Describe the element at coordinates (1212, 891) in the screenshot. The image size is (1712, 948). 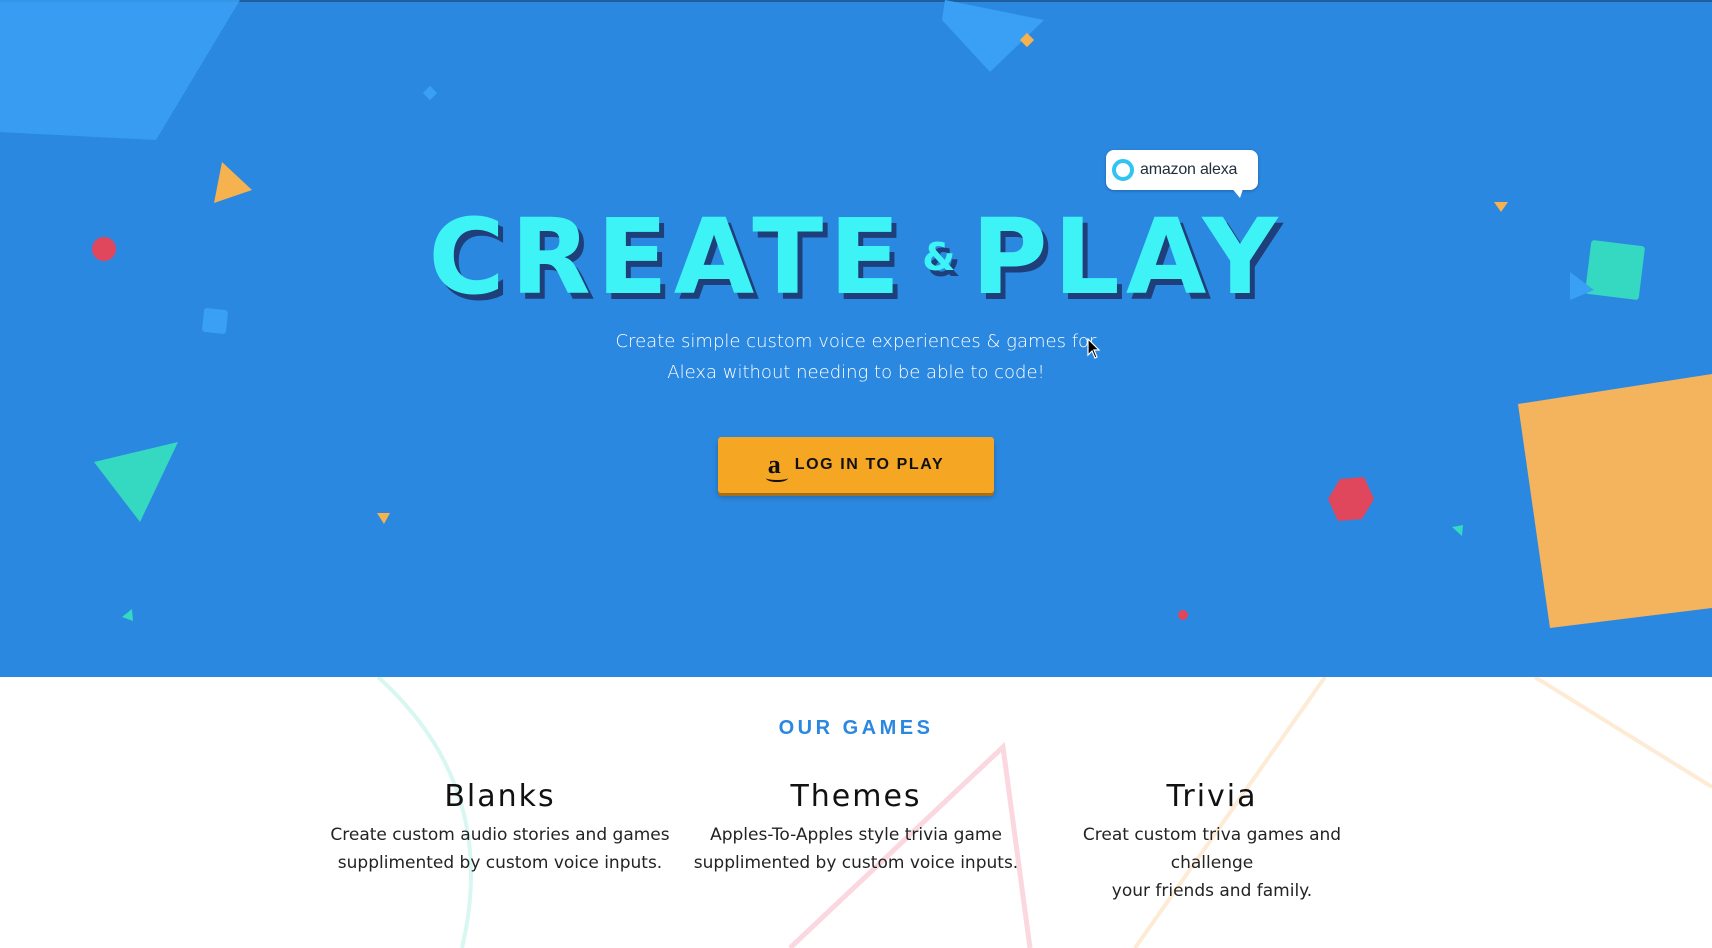
I see `game-description-line-2: your friends and family.` at that location.